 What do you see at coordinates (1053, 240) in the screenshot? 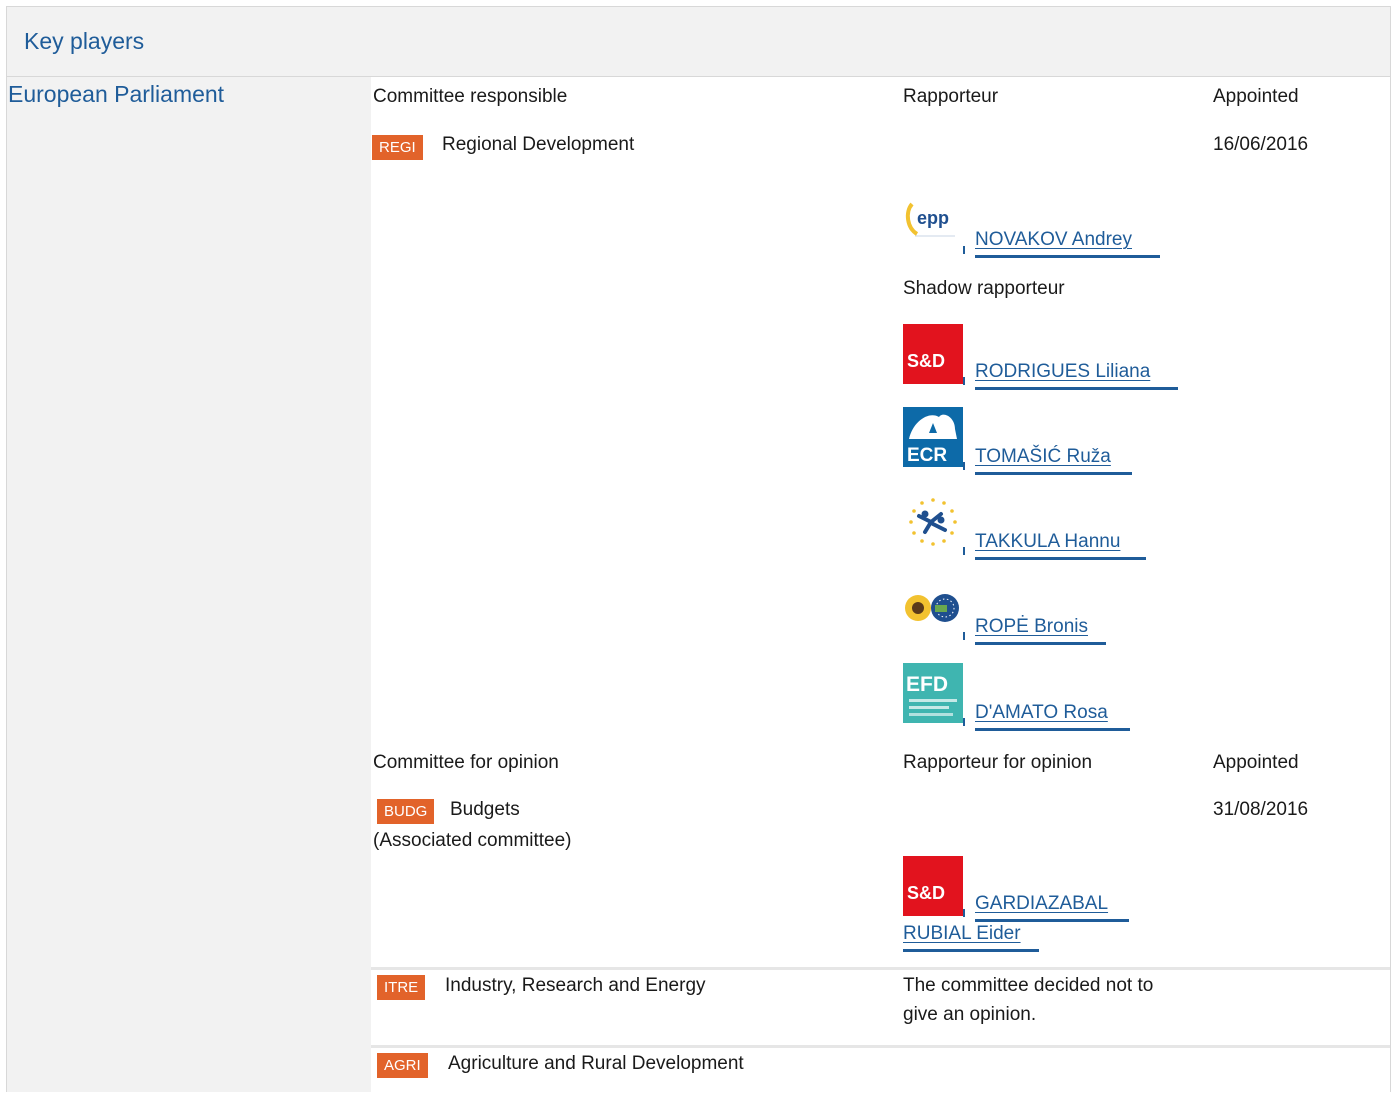
I see `rapporteur-link-novakov: NOVAKOV Andrey` at bounding box center [1053, 240].